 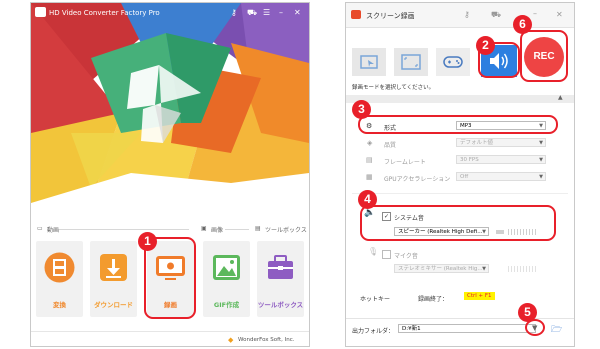 I want to click on window-capture-icon, so click(x=369, y=62).